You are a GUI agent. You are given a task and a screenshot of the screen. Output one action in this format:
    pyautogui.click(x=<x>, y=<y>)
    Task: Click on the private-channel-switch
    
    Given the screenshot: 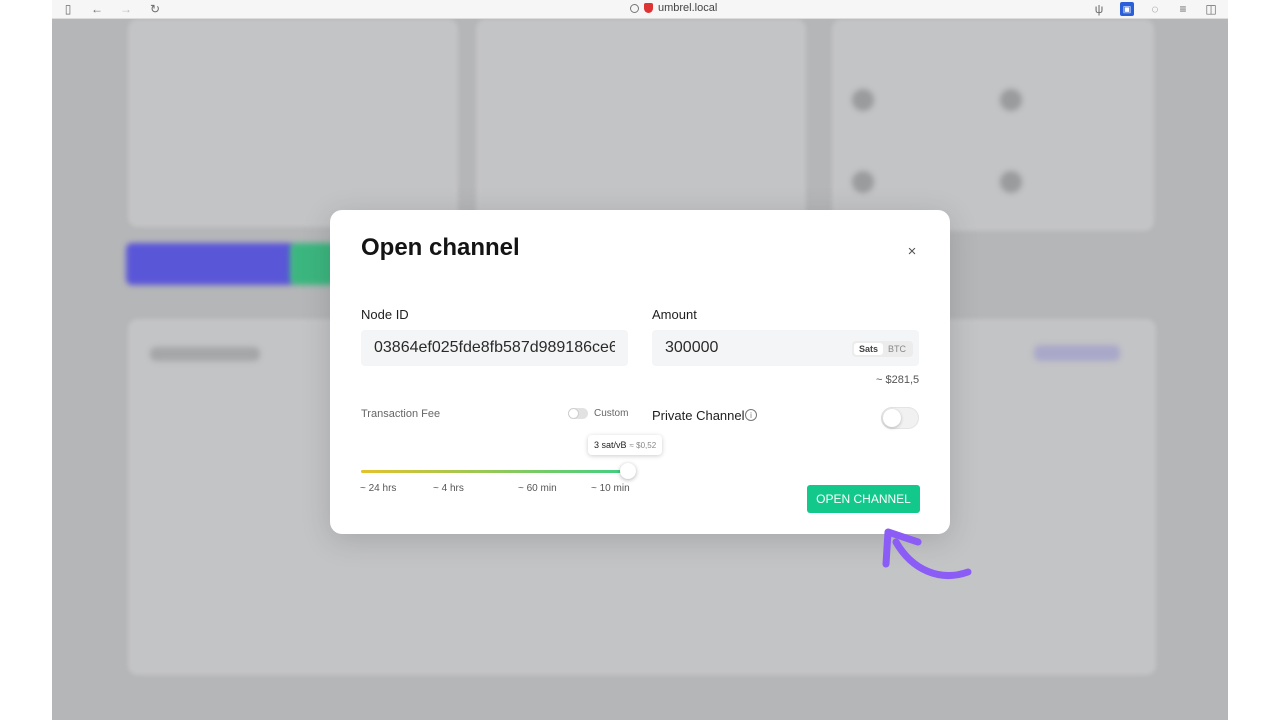 What is the action you would take?
    pyautogui.click(x=900, y=418)
    